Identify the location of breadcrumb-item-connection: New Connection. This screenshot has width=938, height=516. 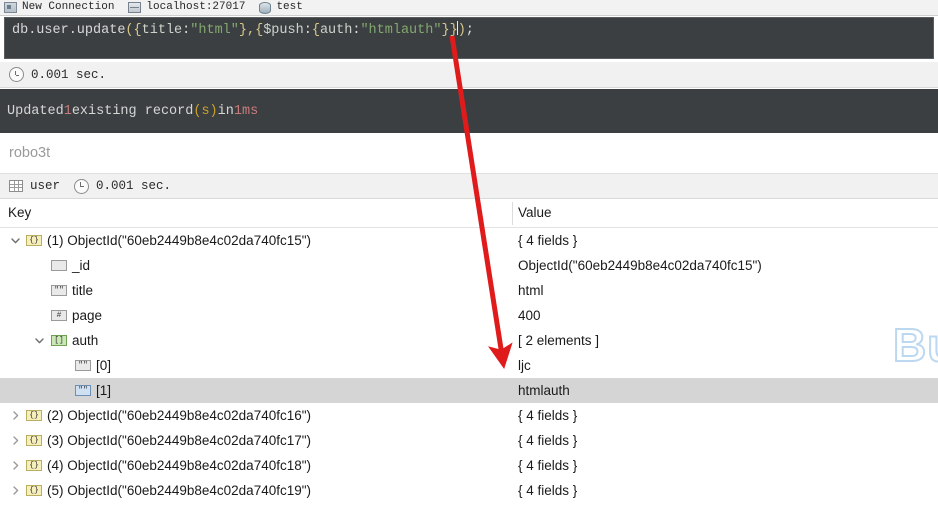
(62, 7).